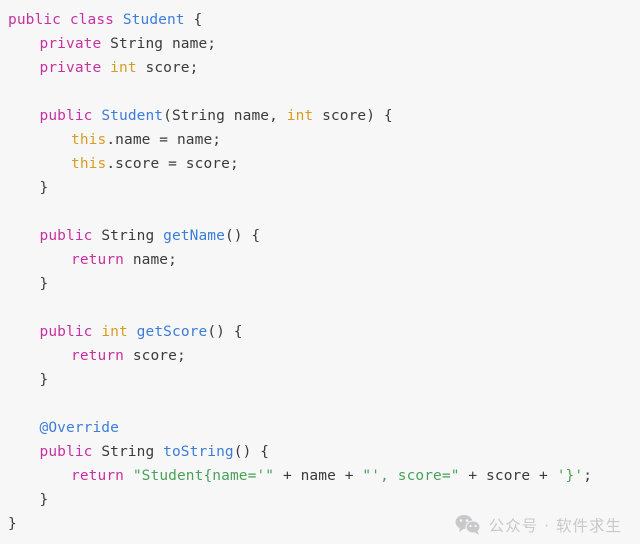  What do you see at coordinates (193, 20) in the screenshot?
I see `code-token-plain: {` at bounding box center [193, 20].